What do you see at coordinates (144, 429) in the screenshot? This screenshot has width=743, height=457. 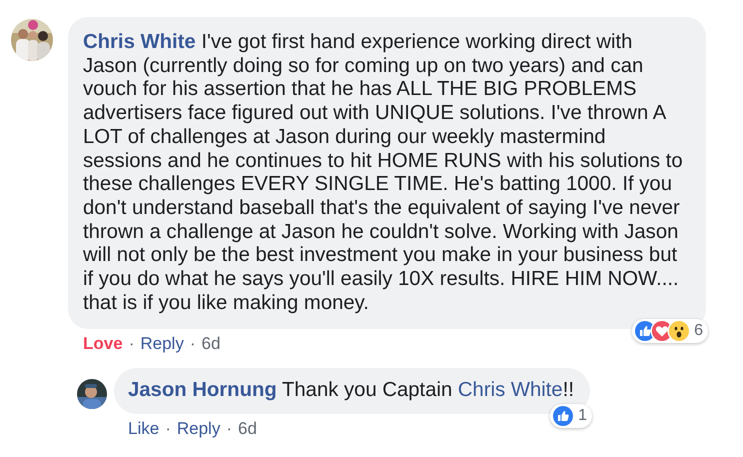 I see `action-link: Like` at bounding box center [144, 429].